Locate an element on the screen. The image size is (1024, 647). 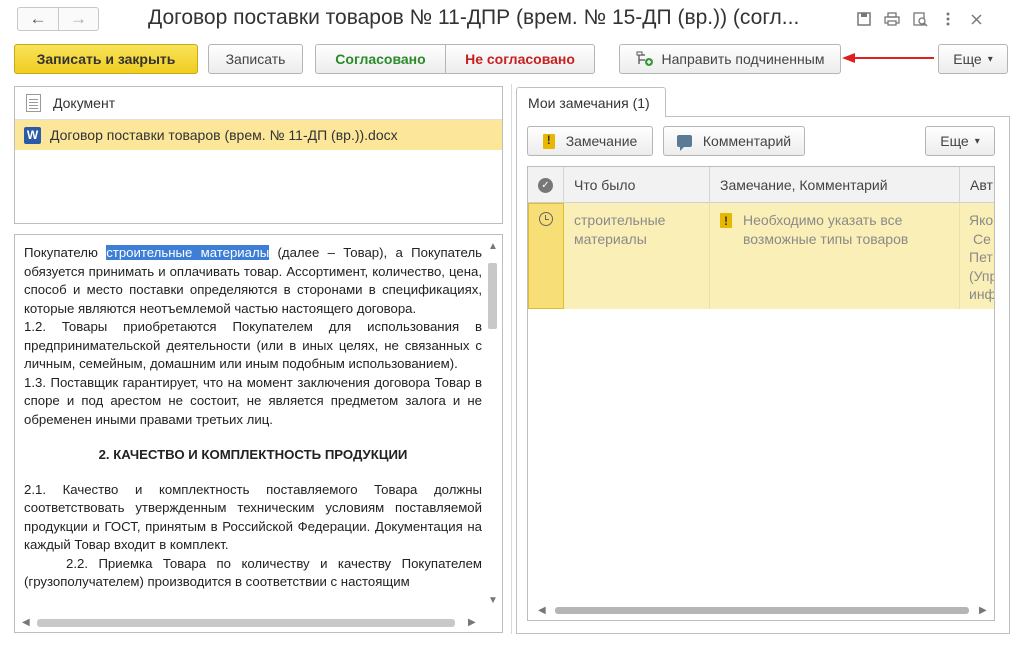
comment-icon is located at coordinates (684, 143).